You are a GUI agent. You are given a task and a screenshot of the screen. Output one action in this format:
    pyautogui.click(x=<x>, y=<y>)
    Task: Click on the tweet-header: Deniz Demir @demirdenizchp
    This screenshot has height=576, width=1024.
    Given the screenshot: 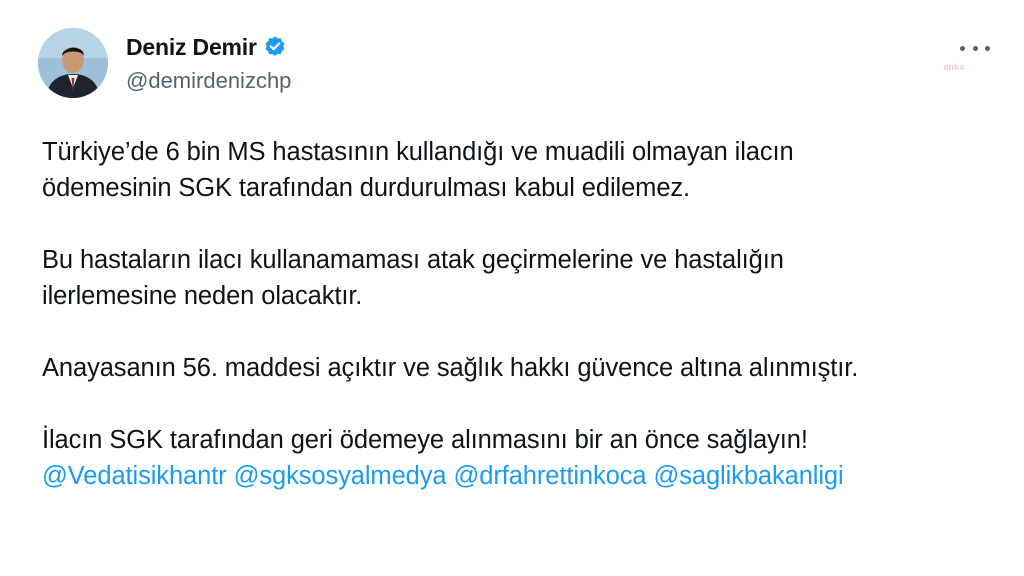 What is the action you would take?
    pyautogui.click(x=164, y=63)
    